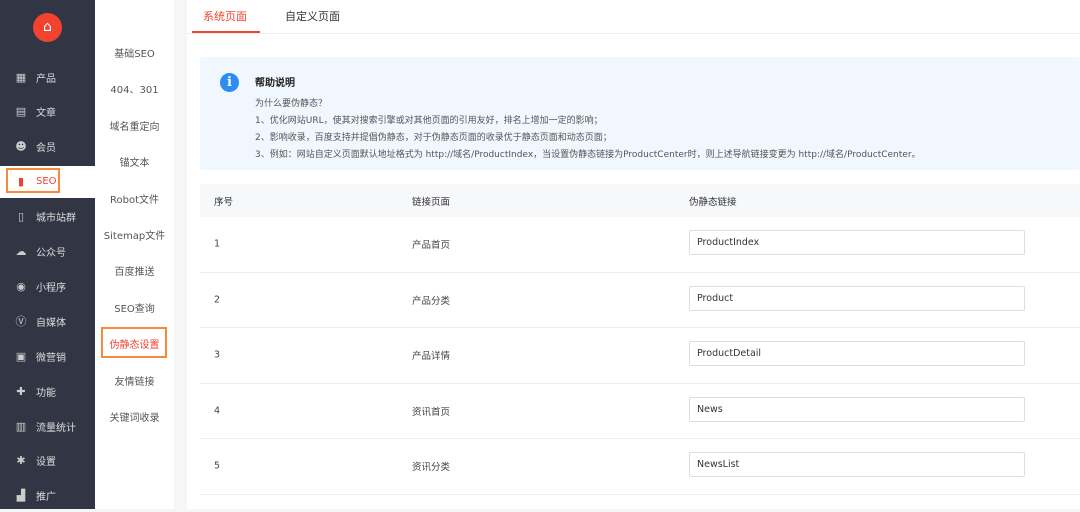  I want to click on sidebar-item: ✚ 功能, so click(47, 391).